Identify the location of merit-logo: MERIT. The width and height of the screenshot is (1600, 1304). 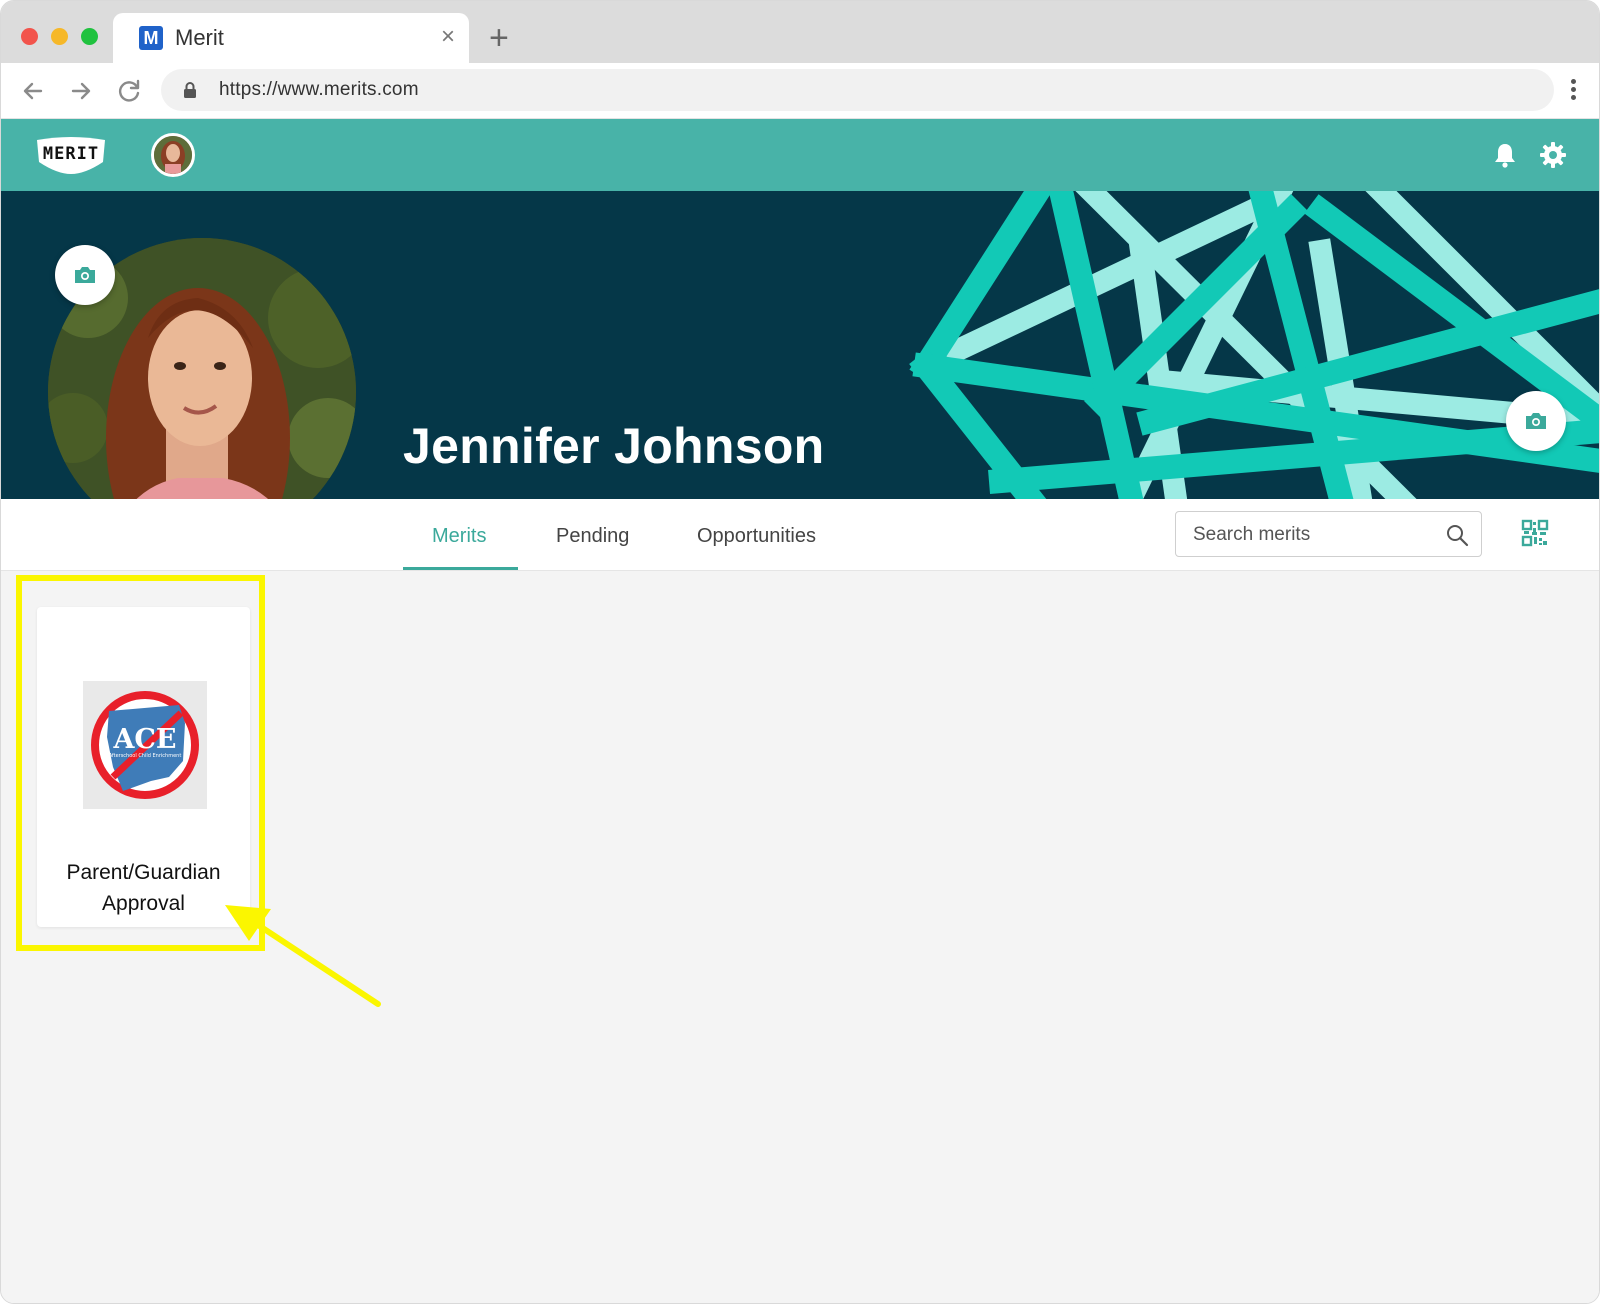
(71, 155).